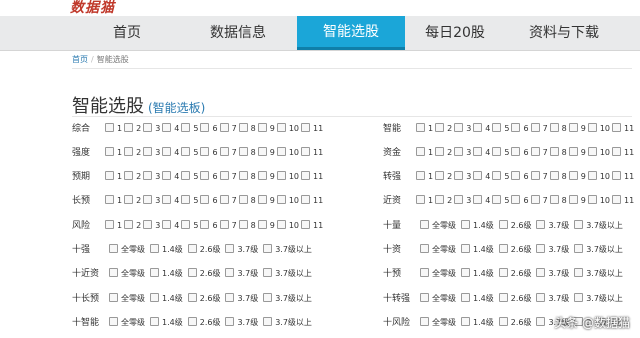 The image size is (640, 338). What do you see at coordinates (455, 33) in the screenshot?
I see `nav-daily-20: 每日20股` at bounding box center [455, 33].